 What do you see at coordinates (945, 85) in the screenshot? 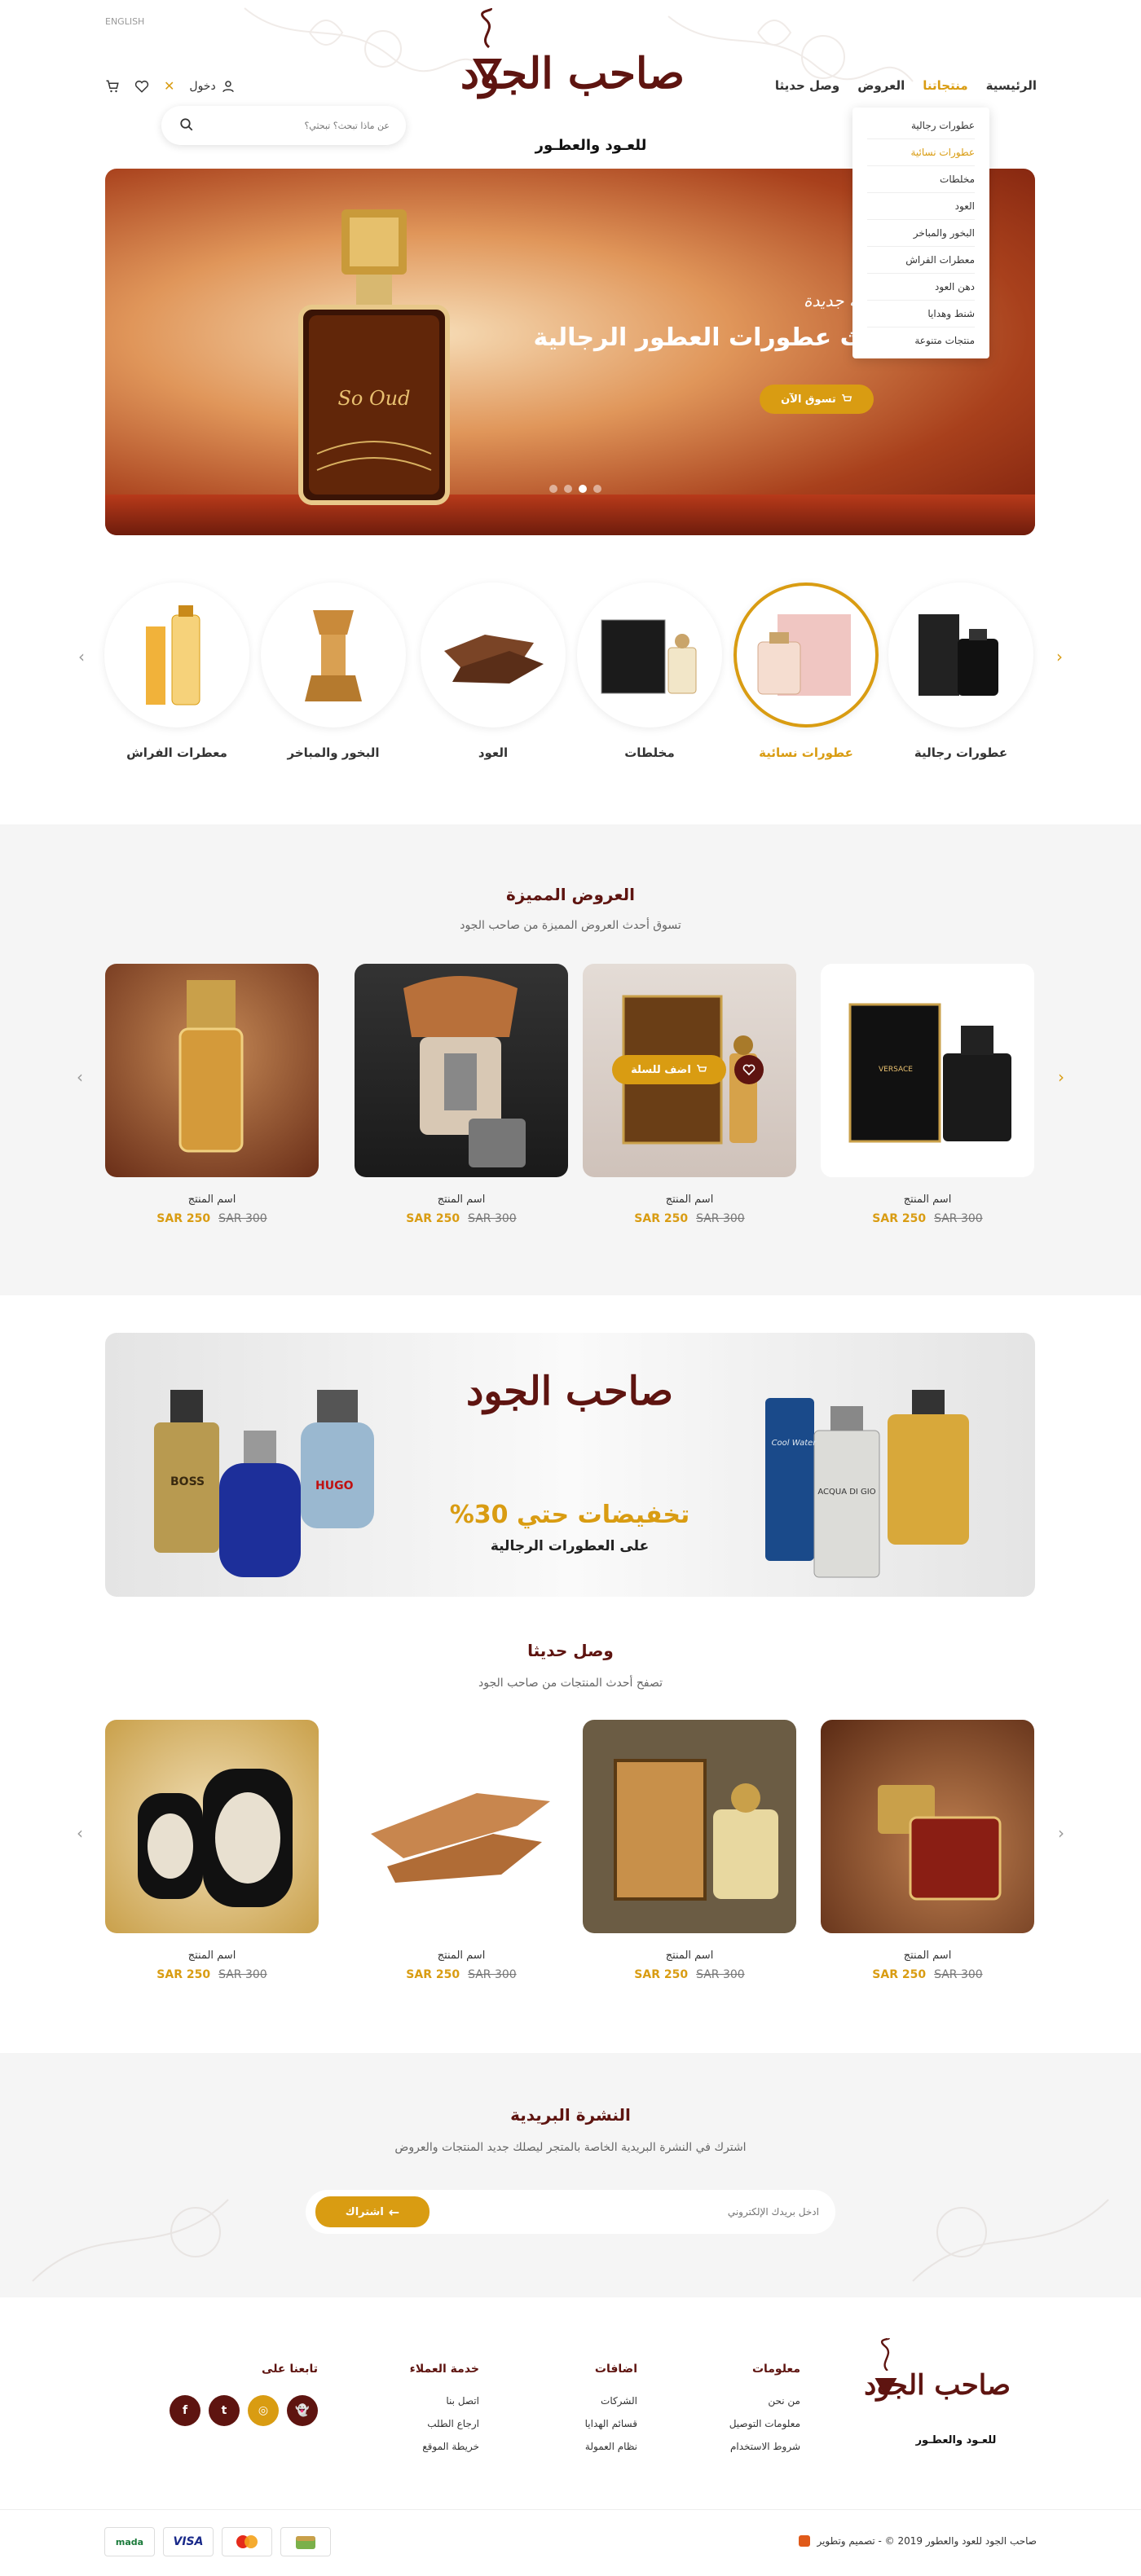
I see `nav-products: منتجاتنا` at bounding box center [945, 85].